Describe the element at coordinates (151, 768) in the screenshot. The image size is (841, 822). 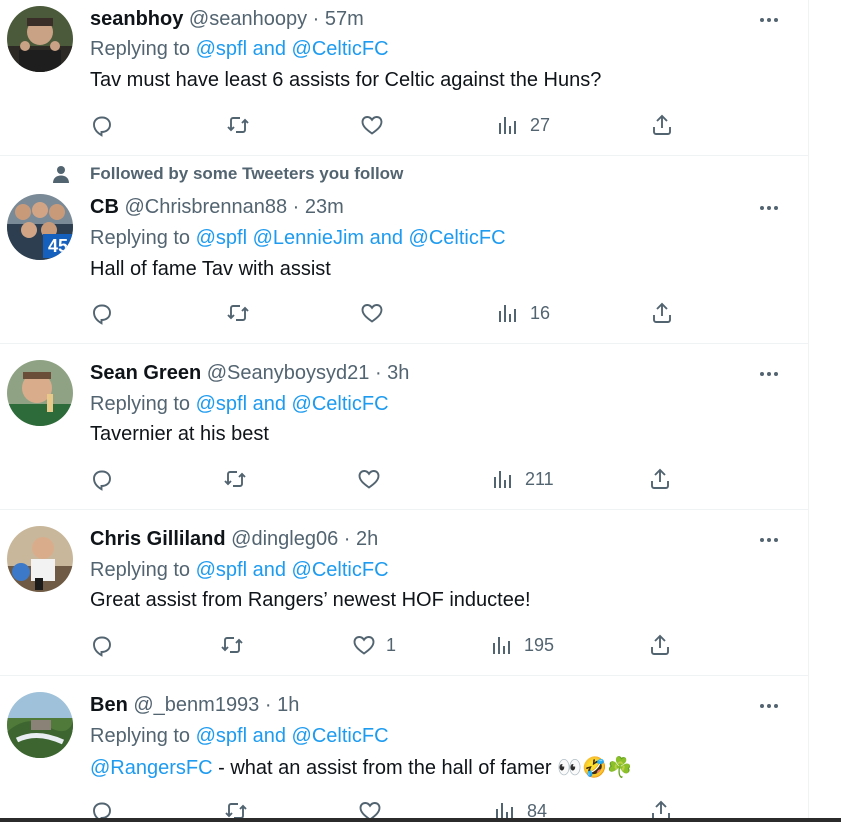
I see `text-mention: @RangersFC` at that location.